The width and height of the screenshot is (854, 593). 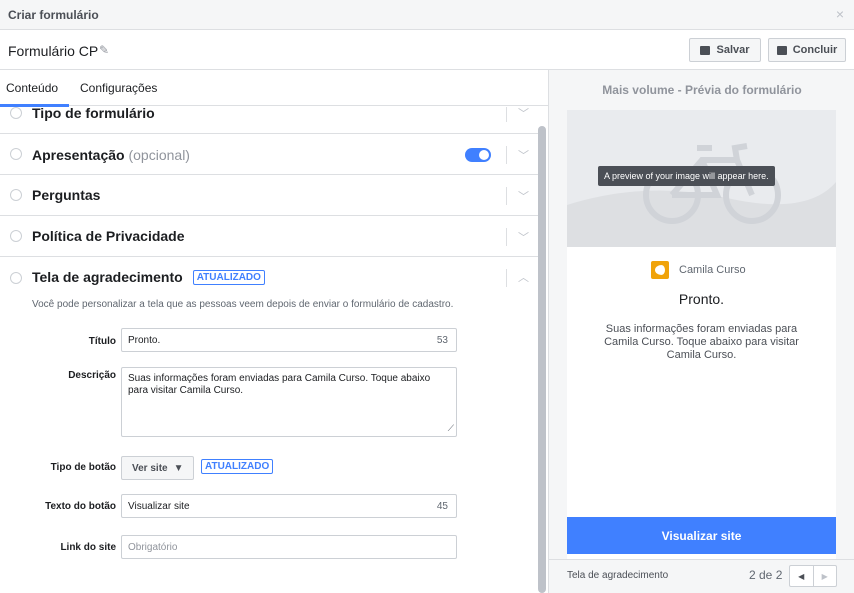 What do you see at coordinates (88, 547) in the screenshot?
I see `site-link-label: Link do site` at bounding box center [88, 547].